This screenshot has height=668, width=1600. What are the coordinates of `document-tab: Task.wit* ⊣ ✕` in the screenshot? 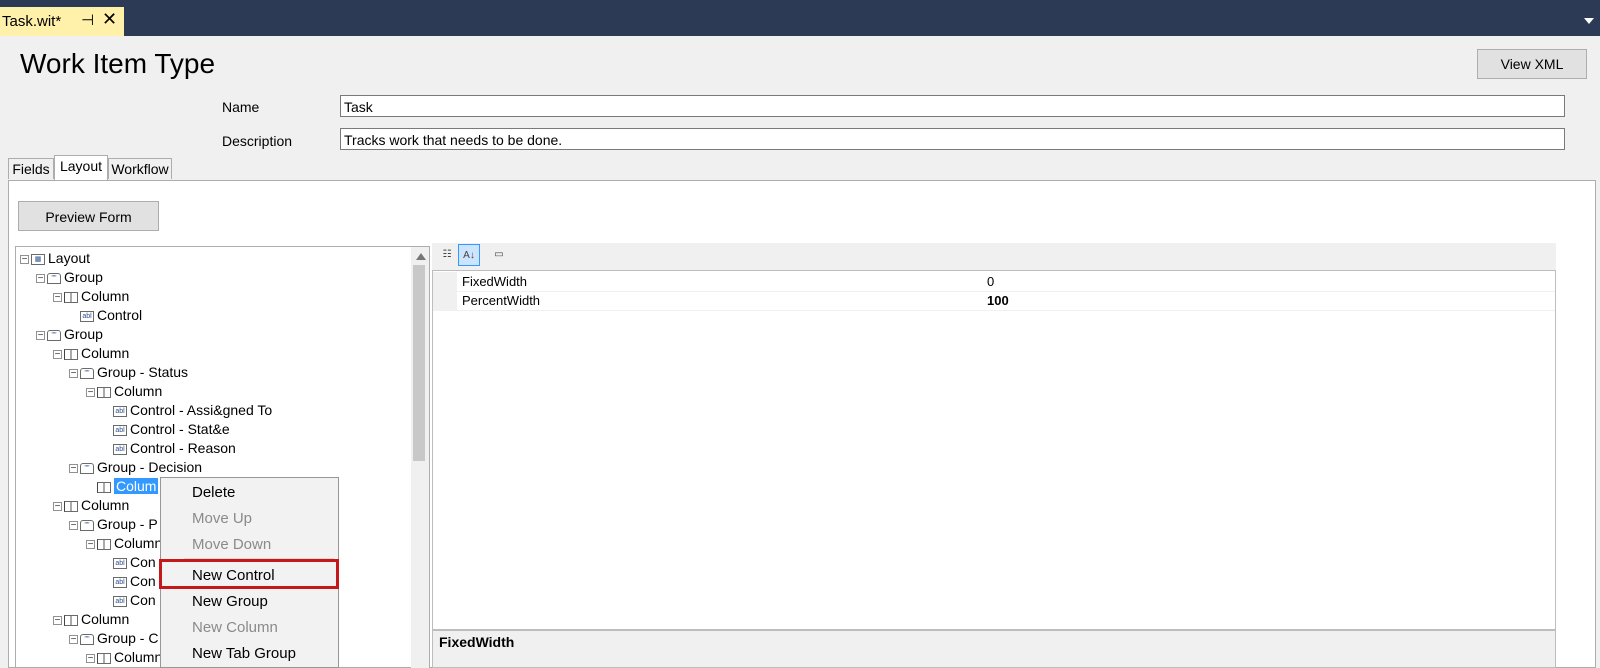 It's located at (62, 21).